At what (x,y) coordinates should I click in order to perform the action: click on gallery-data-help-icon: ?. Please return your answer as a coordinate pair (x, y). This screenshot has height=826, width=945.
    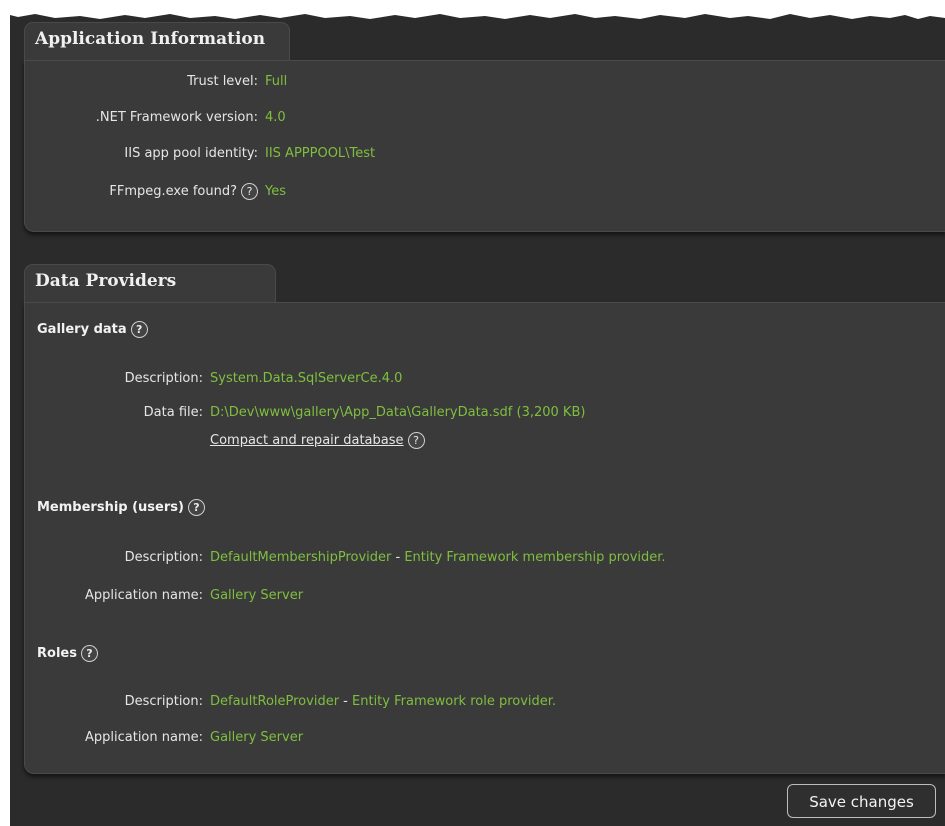
    Looking at the image, I should click on (139, 329).